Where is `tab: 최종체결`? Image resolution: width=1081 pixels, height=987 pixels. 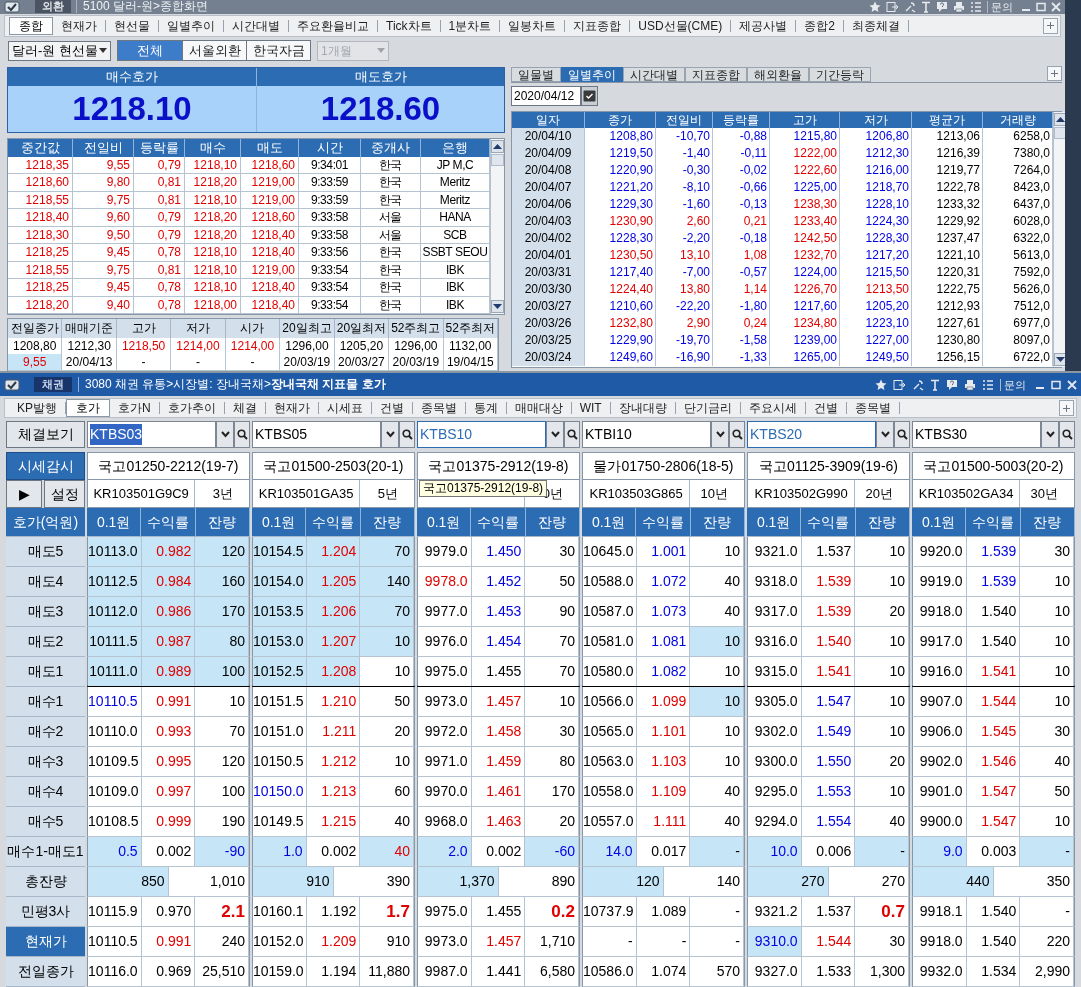
tab: 최종체결 is located at coordinates (876, 25).